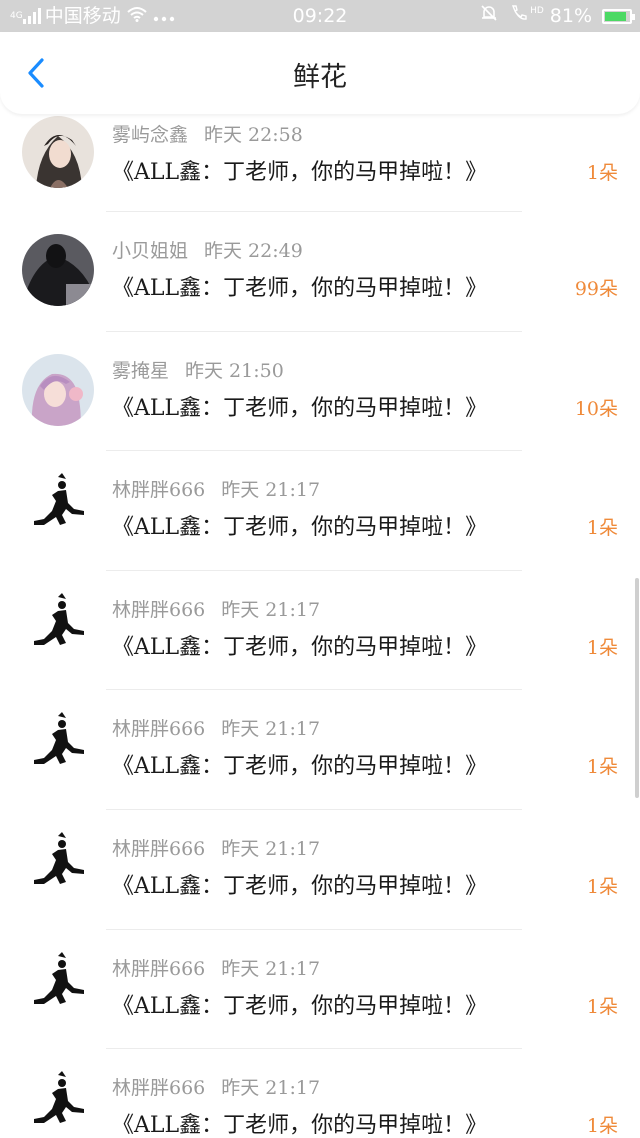 This screenshot has width=640, height=1138. What do you see at coordinates (253, 251) in the screenshot?
I see `send-time: 昨天 22:49` at bounding box center [253, 251].